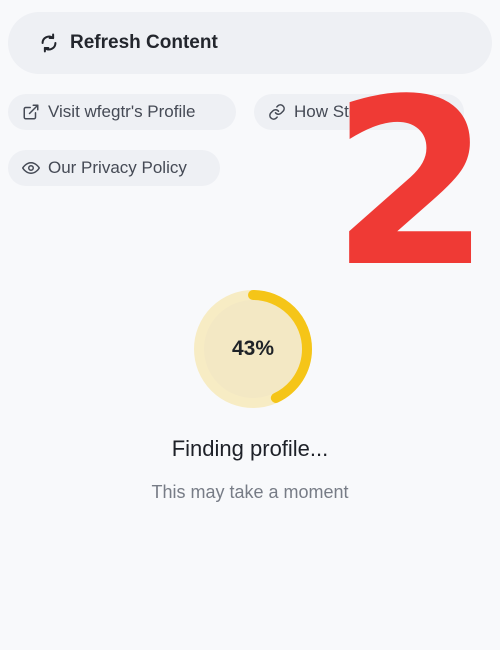  Describe the element at coordinates (250, 492) in the screenshot. I see `status-subtitle: This may take a moment` at that location.